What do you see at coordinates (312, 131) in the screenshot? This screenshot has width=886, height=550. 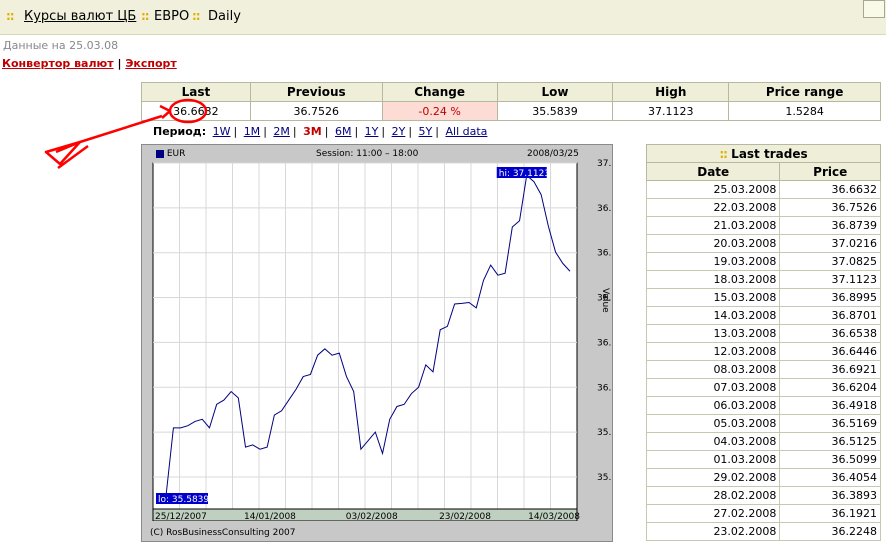 I see `period-3m: 3M` at bounding box center [312, 131].